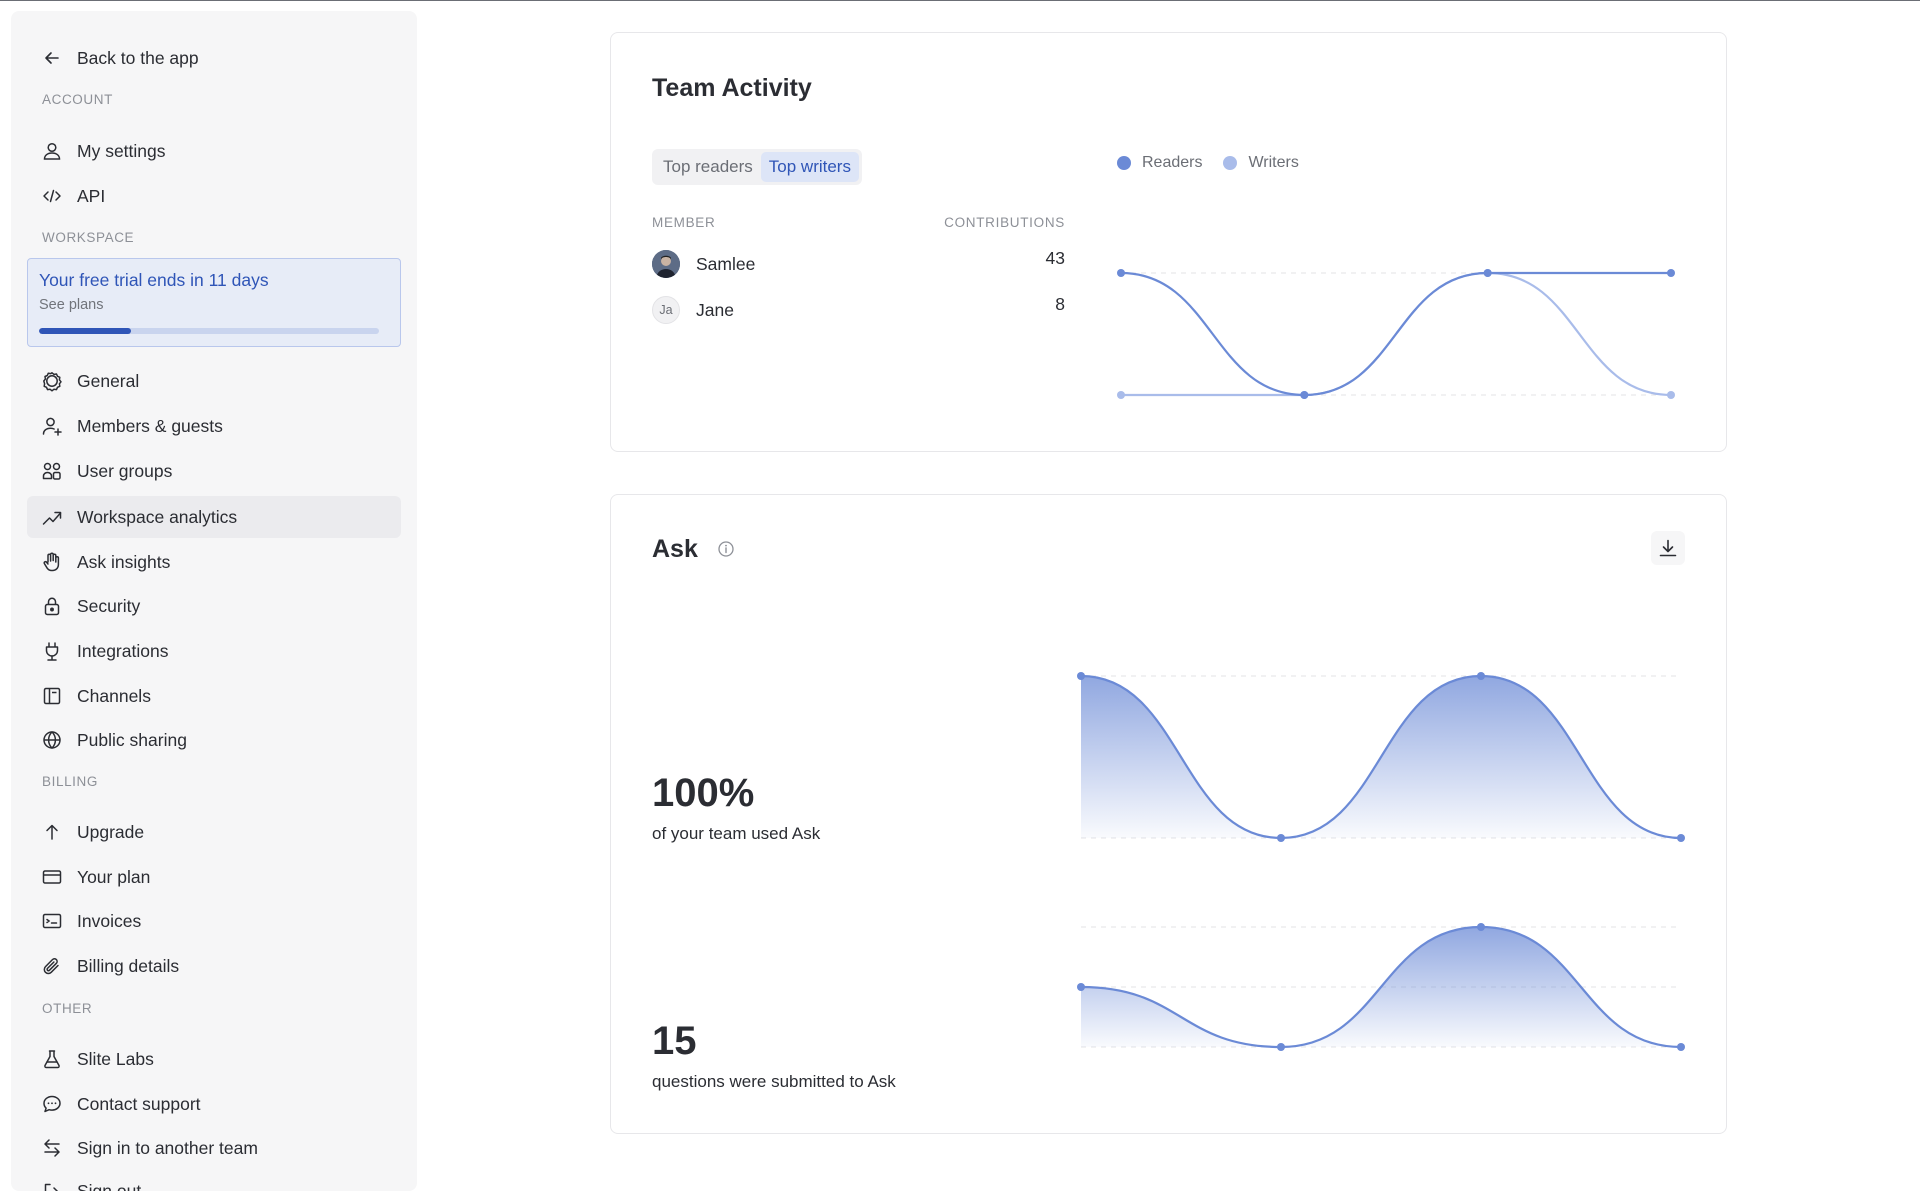 The height and width of the screenshot is (1200, 1920). What do you see at coordinates (114, 876) in the screenshot?
I see `sidebar-item-label: Your plan` at bounding box center [114, 876].